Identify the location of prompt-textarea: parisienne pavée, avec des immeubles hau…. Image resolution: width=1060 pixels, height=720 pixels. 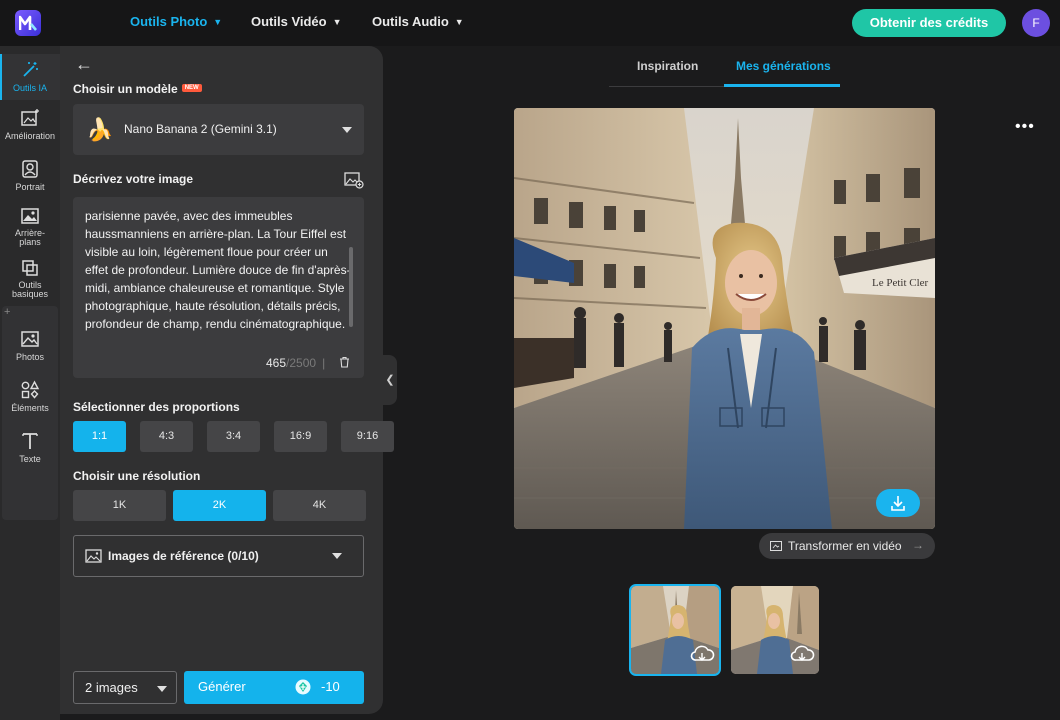
(218, 287).